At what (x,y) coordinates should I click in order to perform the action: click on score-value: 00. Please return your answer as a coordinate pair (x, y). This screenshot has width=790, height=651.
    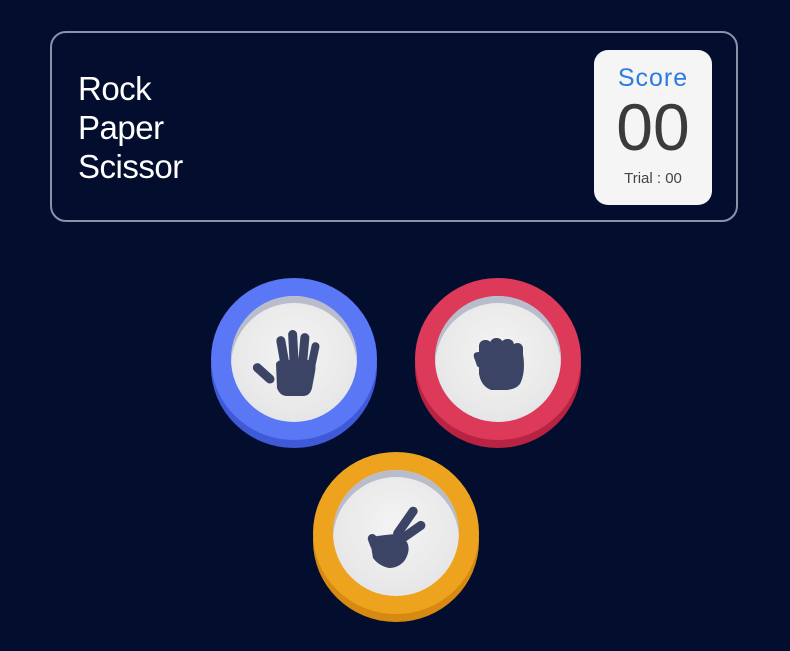
    Looking at the image, I should click on (653, 127).